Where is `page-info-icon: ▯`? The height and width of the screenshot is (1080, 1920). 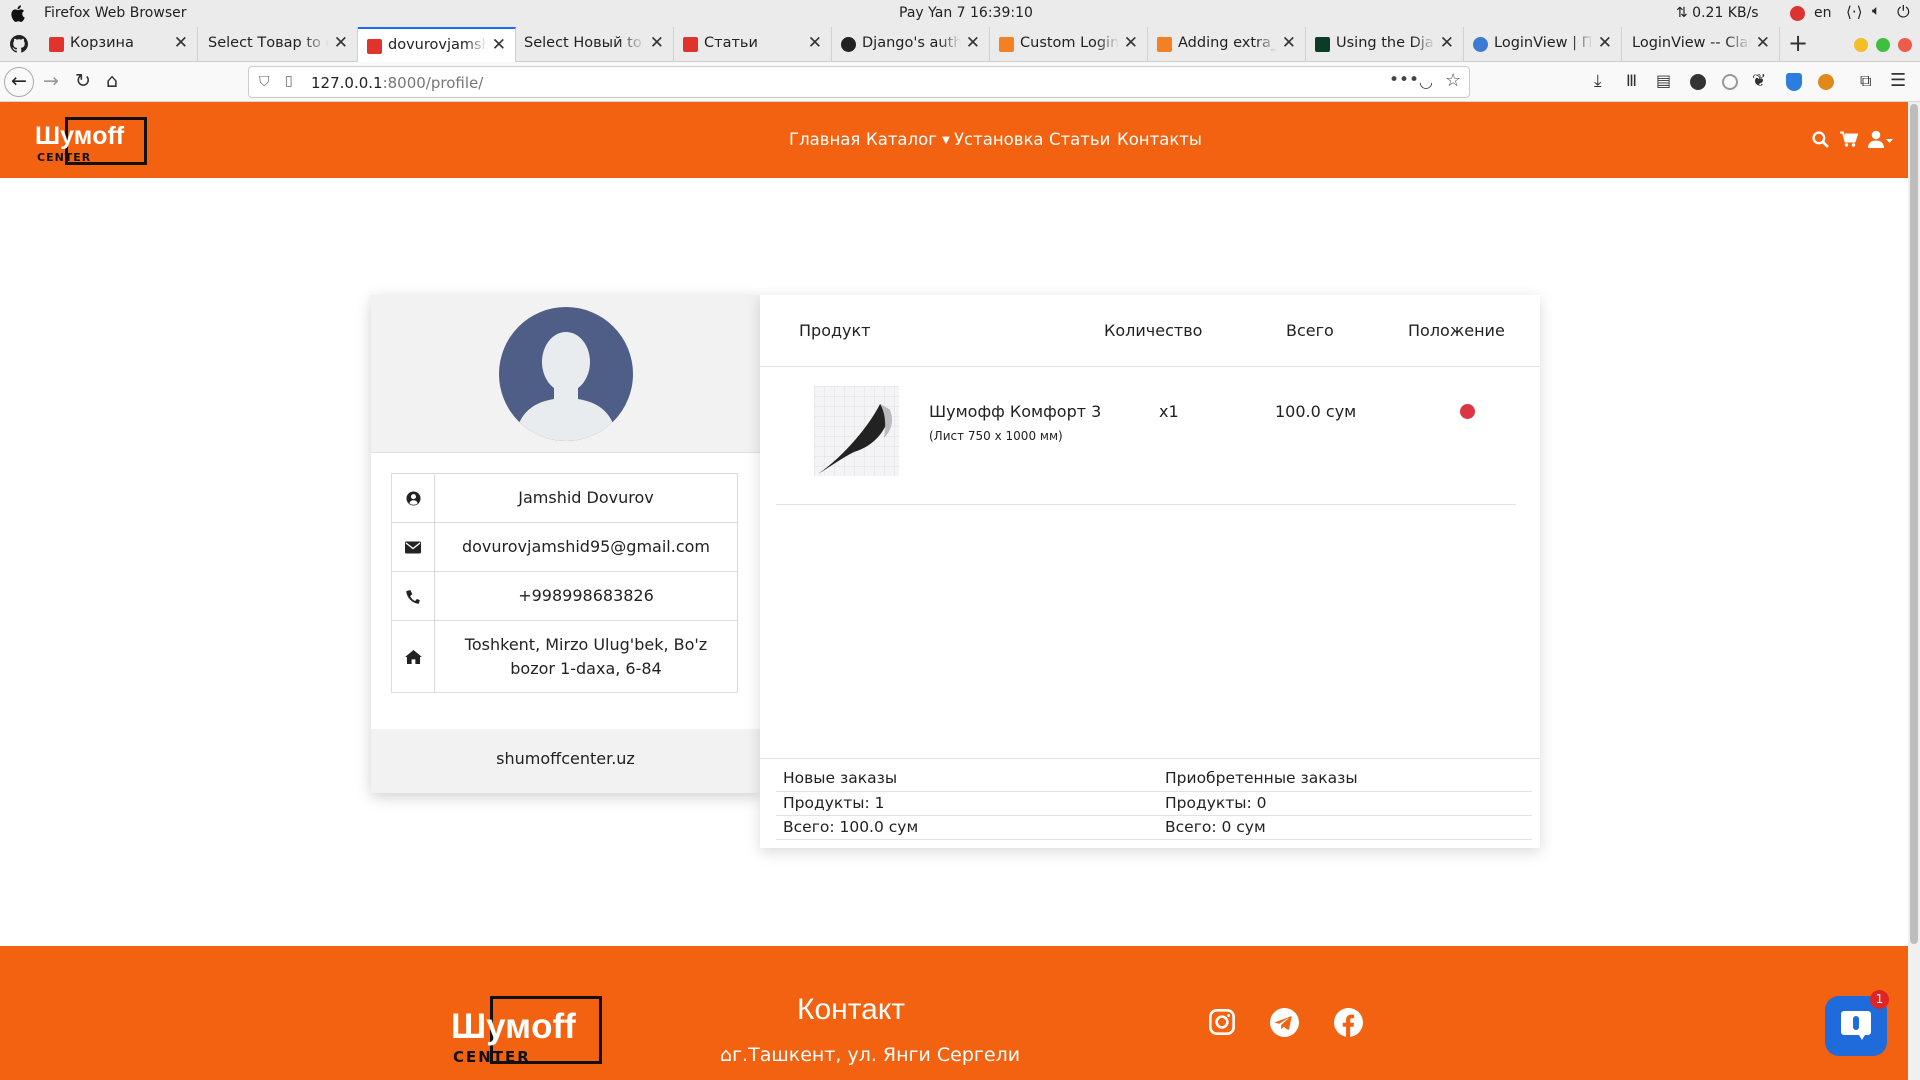 page-info-icon: ▯ is located at coordinates (289, 81).